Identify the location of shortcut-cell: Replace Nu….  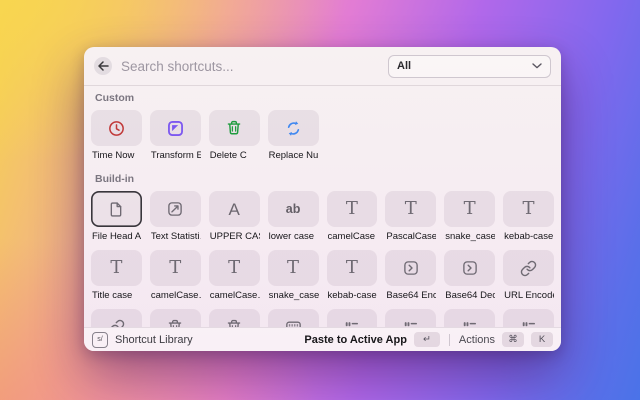
(293, 139).